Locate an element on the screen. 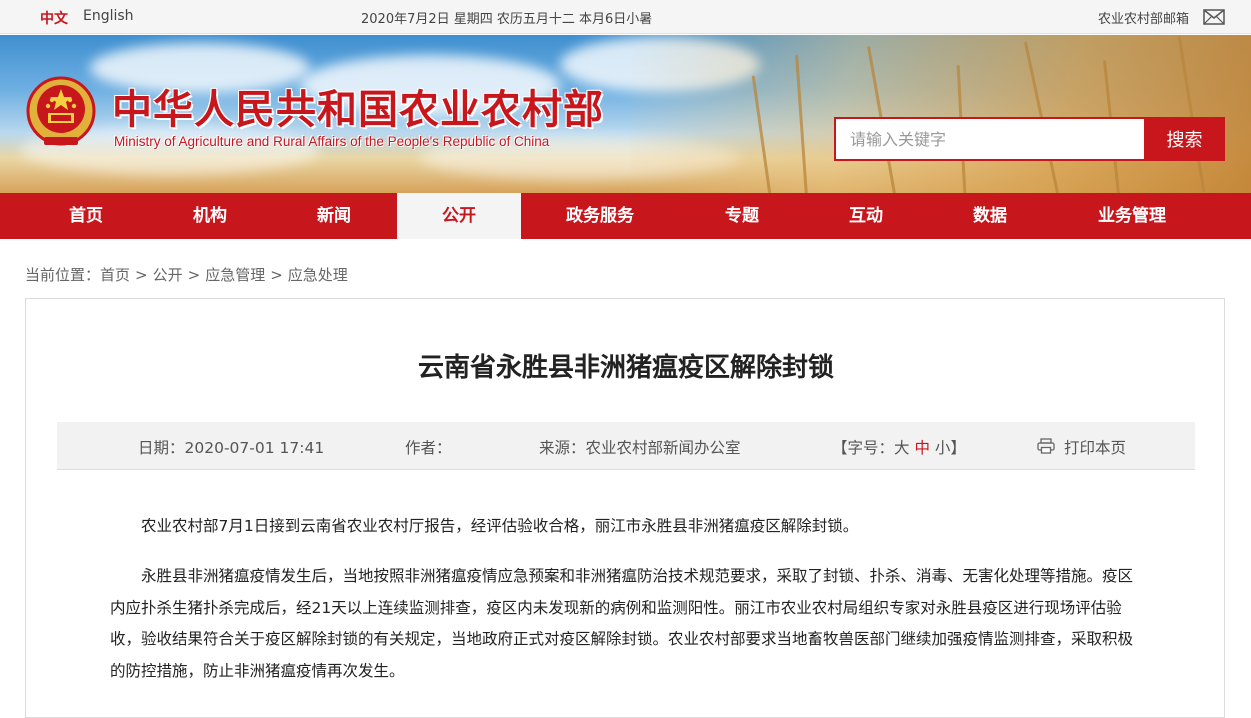  article-source: 来源：农业农村部新闻办公室 is located at coordinates (640, 448).